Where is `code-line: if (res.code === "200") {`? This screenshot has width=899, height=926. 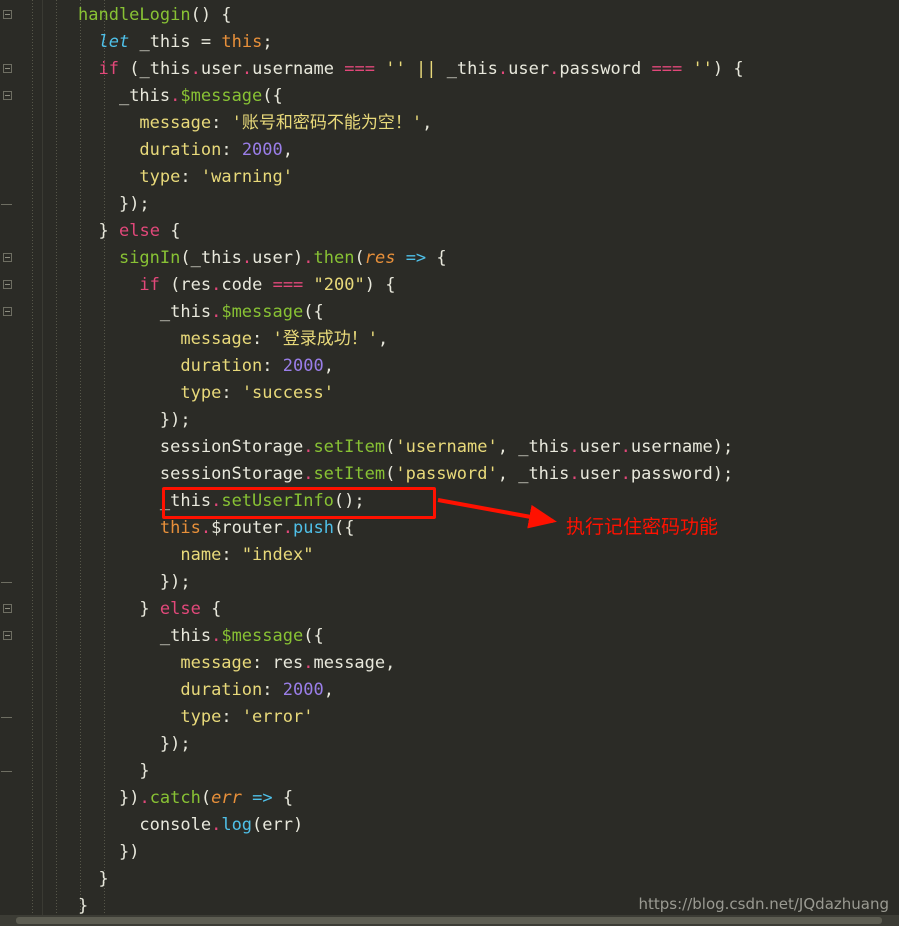 code-line: if (res.code === "200") { is located at coordinates (267, 285).